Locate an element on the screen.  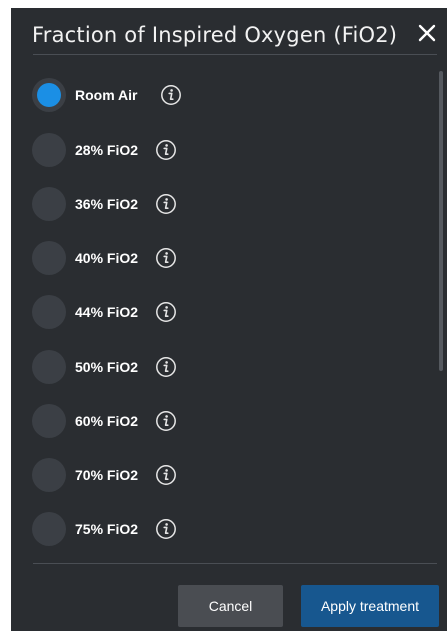
footer-divider is located at coordinates (235, 563).